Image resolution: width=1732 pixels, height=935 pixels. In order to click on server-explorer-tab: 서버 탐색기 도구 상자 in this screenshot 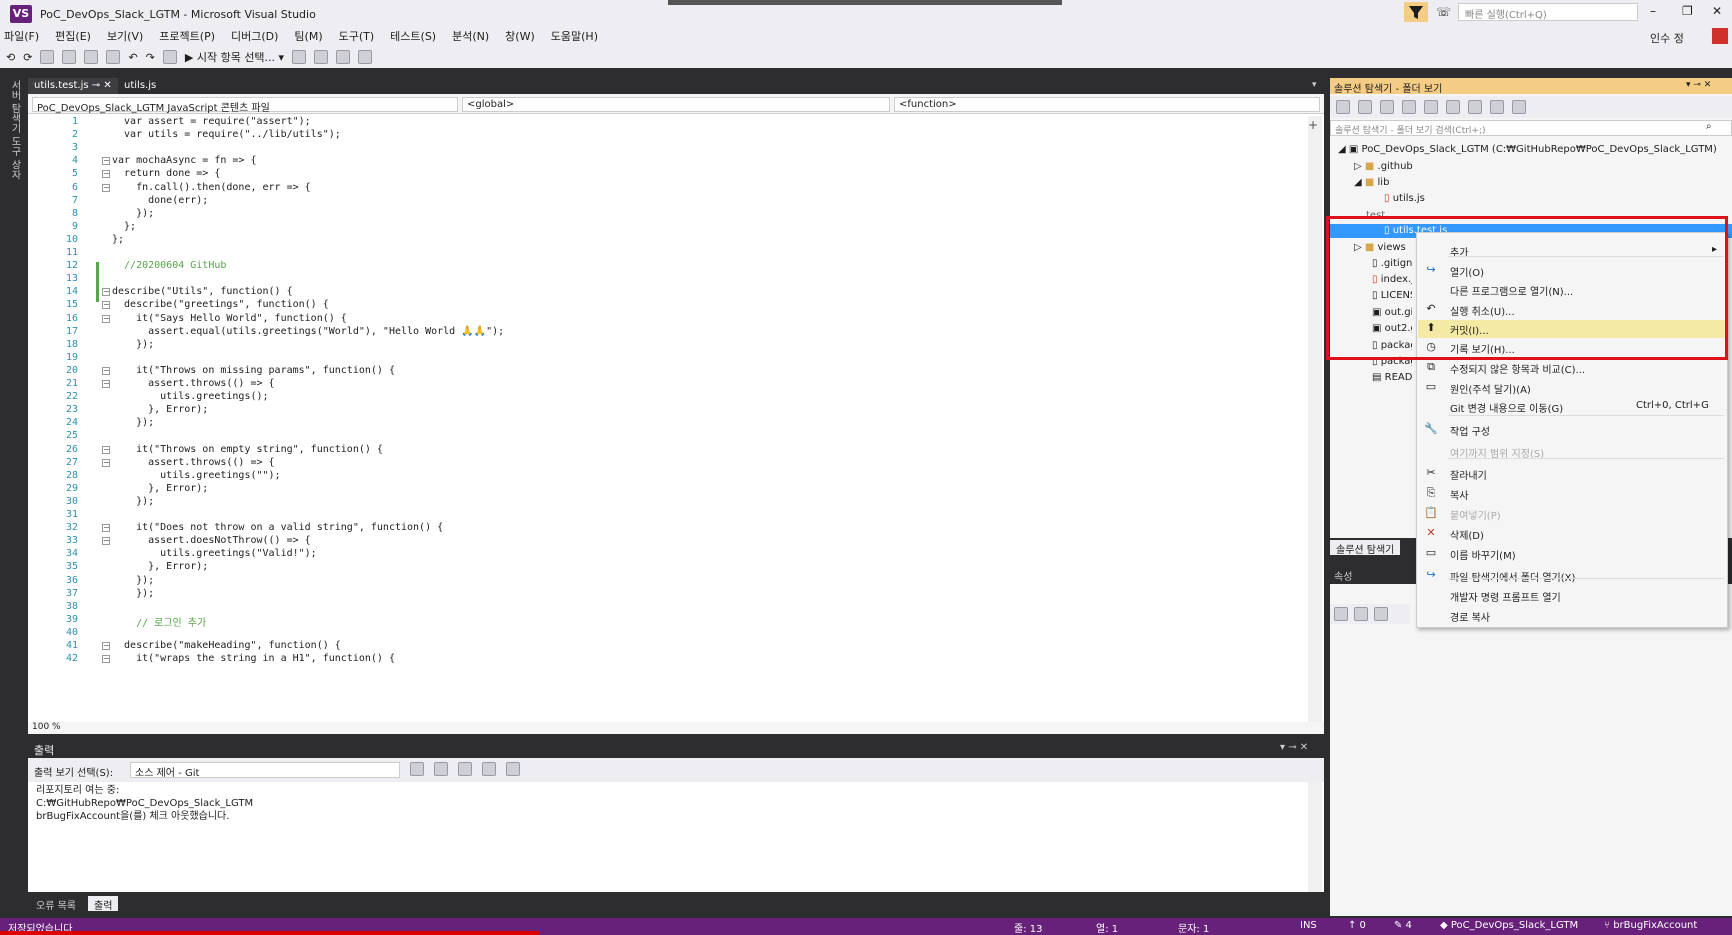, I will do `click(14, 135)`.